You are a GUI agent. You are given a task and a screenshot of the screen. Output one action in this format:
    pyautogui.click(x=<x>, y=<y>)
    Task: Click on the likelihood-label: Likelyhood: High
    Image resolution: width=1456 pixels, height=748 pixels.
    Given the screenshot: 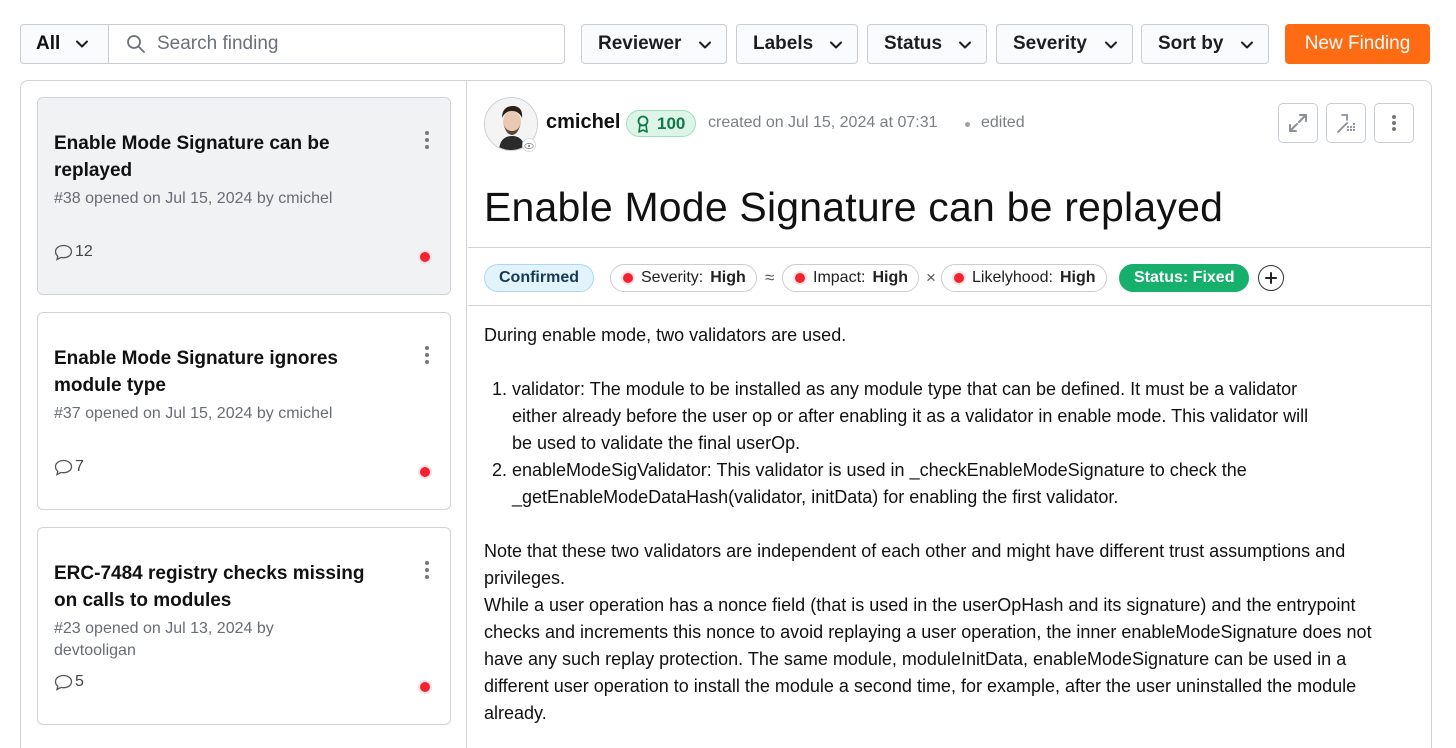 What is the action you would take?
    pyautogui.click(x=1024, y=278)
    